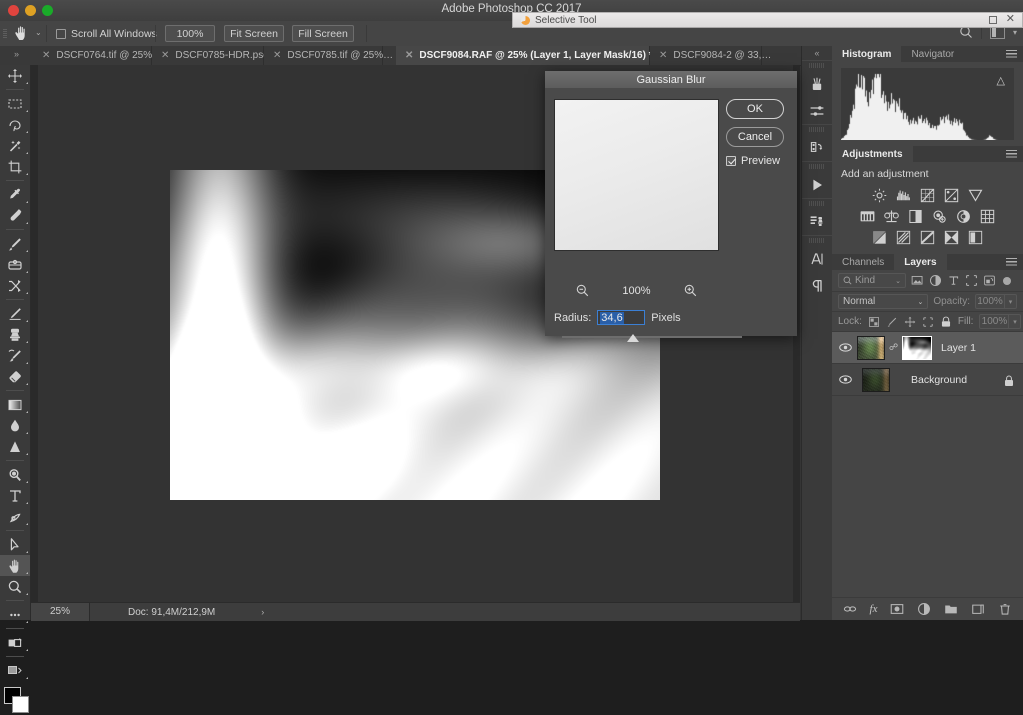  I want to click on screen-mode-tool, so click(15, 670).